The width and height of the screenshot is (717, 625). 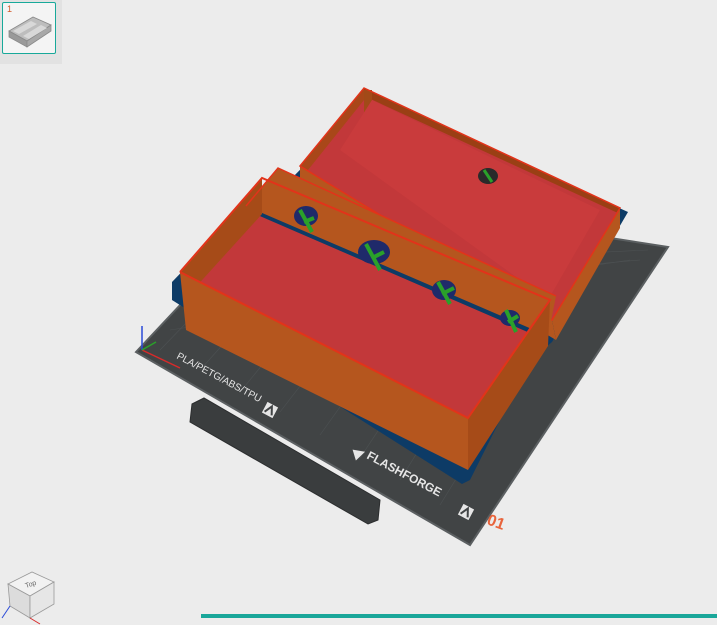 What do you see at coordinates (459, 616) in the screenshot?
I see `progress-bar` at bounding box center [459, 616].